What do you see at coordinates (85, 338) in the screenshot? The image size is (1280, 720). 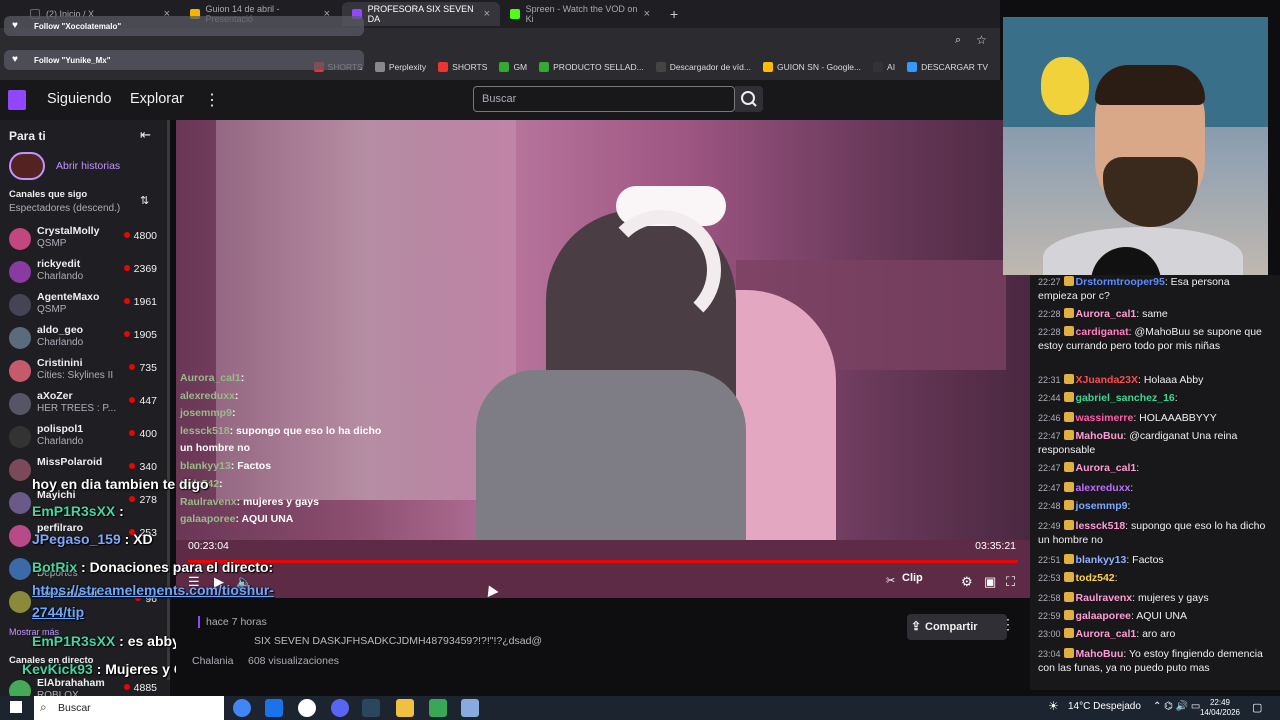 I see `sidebar-channel: aldo_geo Charlando 1905` at bounding box center [85, 338].